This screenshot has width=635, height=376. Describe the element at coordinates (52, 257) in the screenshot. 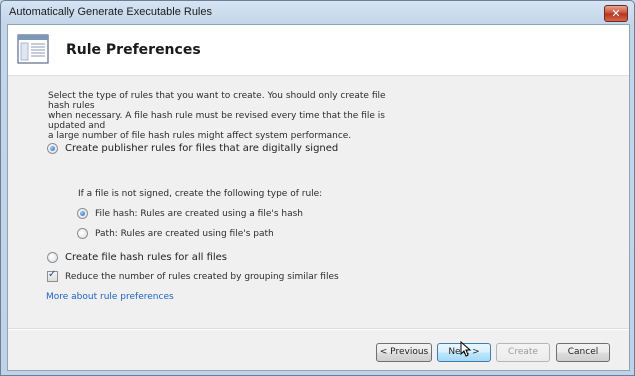

I see `hash-all-radio` at that location.